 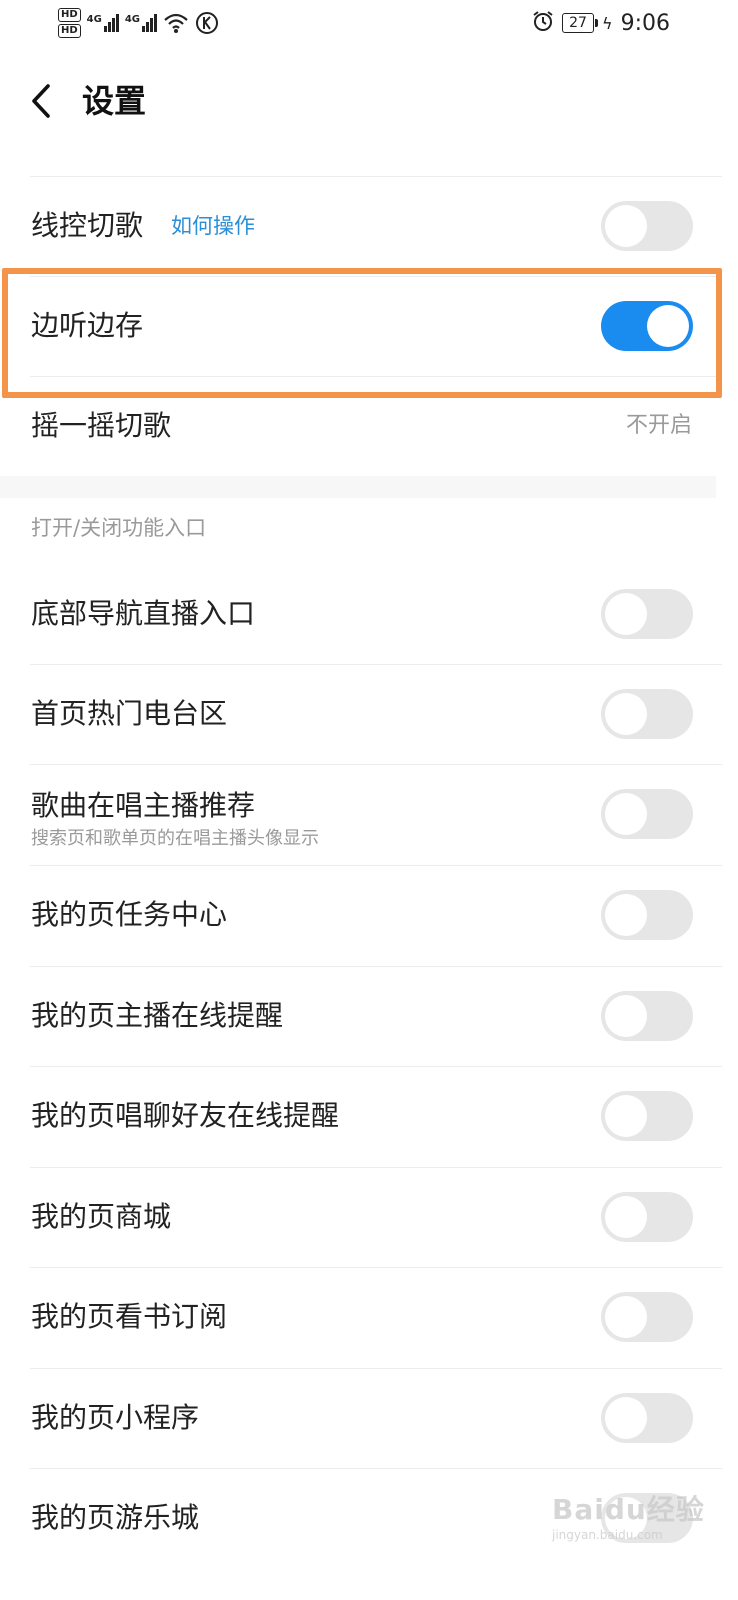 What do you see at coordinates (658, 425) in the screenshot?
I see `row-value: 不开启` at bounding box center [658, 425].